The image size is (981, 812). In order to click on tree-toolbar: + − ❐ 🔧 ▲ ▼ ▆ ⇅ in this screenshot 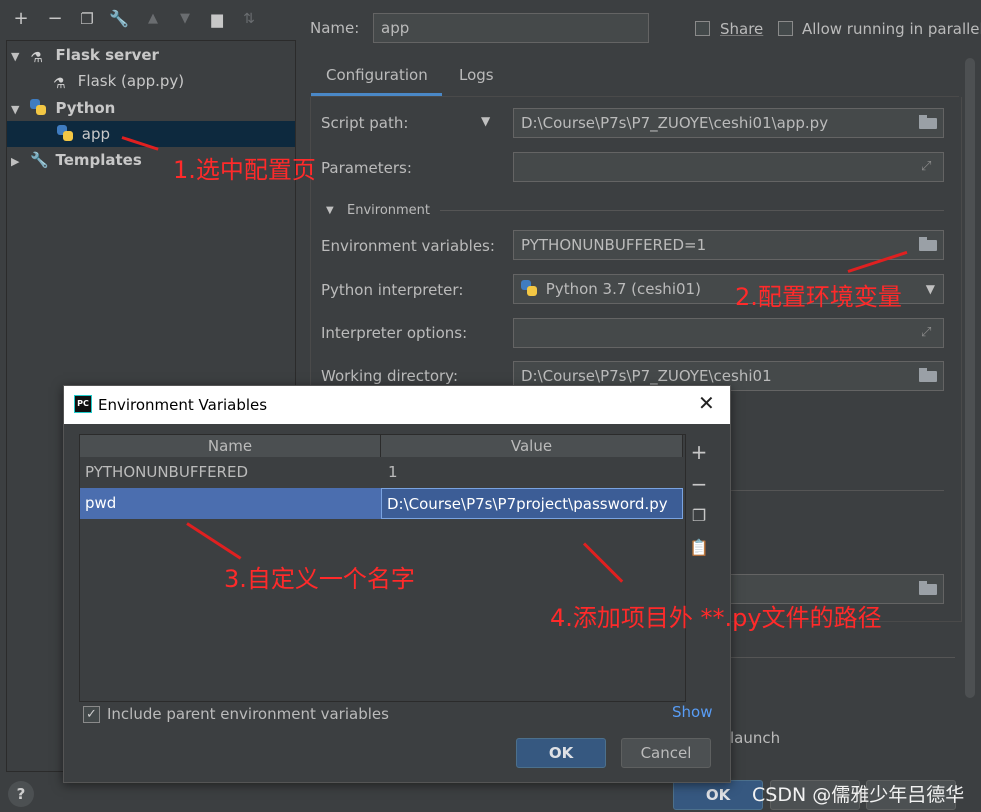, I will do `click(148, 20)`.